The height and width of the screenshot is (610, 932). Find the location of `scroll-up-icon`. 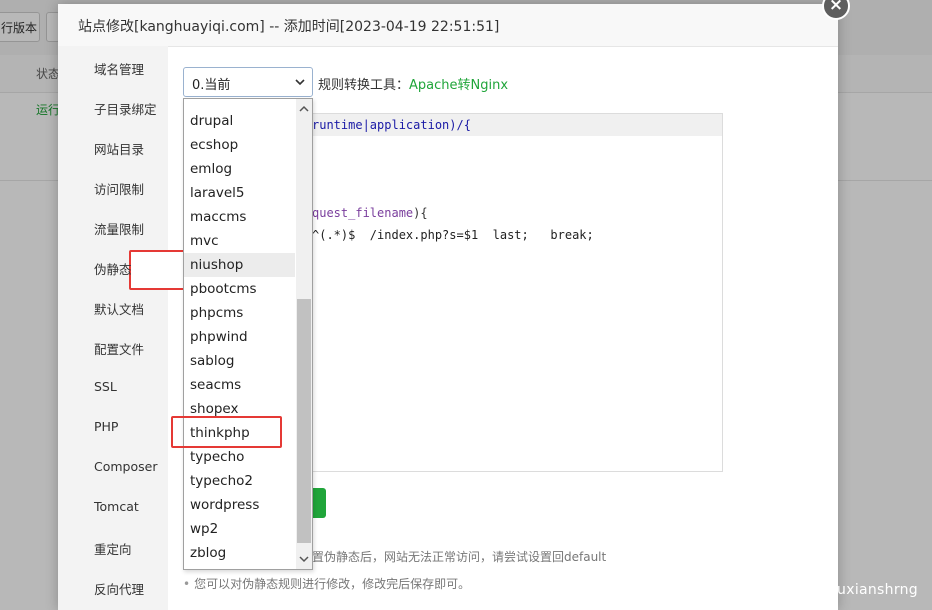

scroll-up-icon is located at coordinates (304, 109).